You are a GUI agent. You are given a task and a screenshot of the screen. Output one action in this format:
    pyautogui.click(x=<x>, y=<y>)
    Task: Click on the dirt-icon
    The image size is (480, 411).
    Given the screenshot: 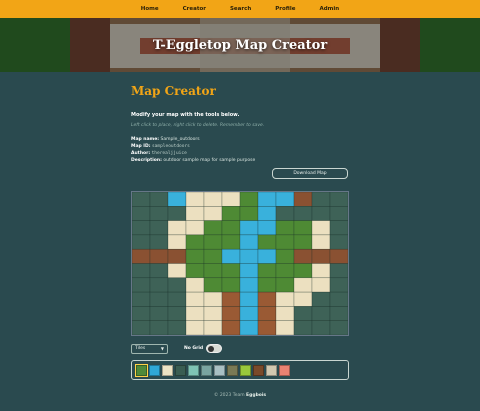 What is the action you would take?
    pyautogui.click(x=232, y=370)
    